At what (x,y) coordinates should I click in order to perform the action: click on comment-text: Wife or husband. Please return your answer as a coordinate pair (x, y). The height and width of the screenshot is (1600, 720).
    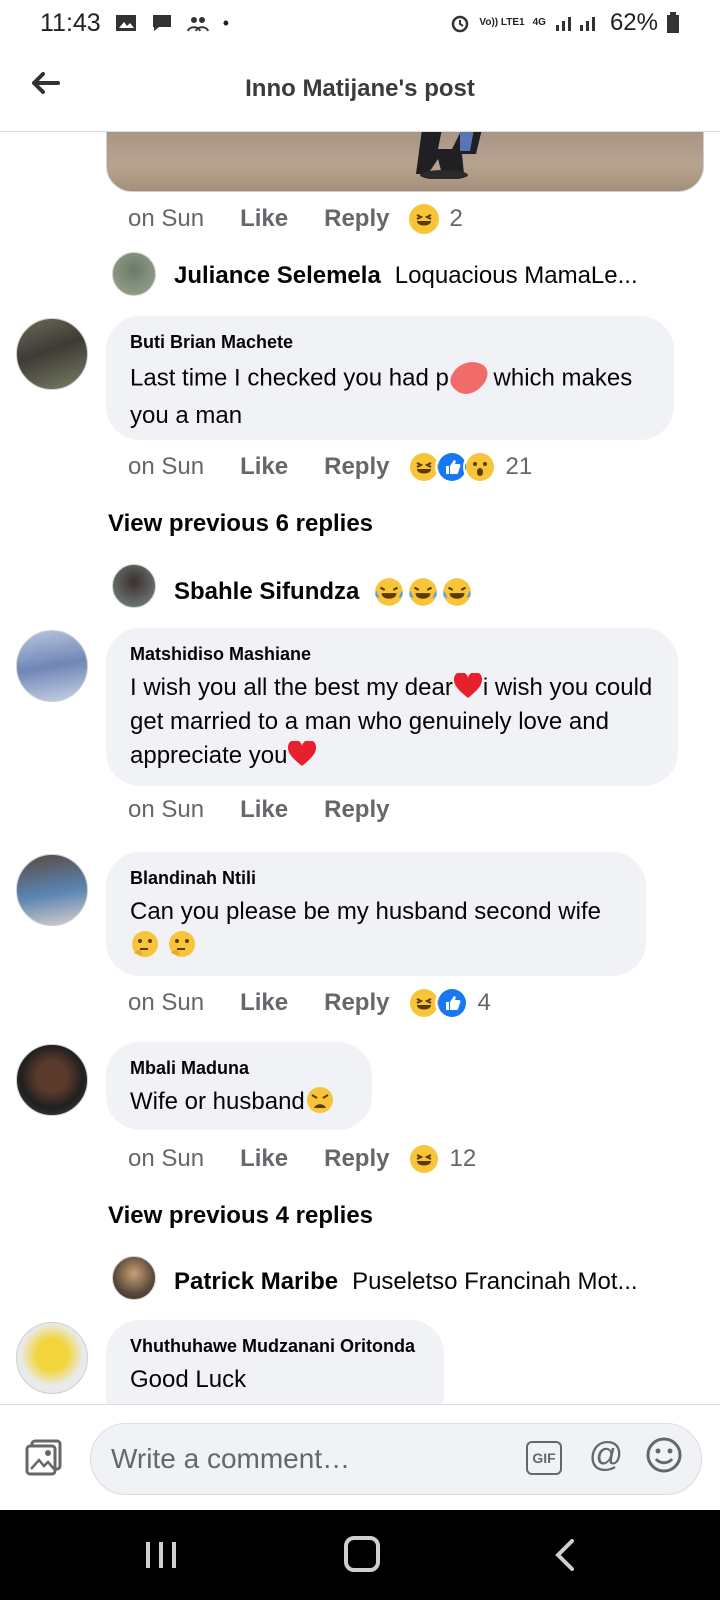
    Looking at the image, I should click on (239, 1102).